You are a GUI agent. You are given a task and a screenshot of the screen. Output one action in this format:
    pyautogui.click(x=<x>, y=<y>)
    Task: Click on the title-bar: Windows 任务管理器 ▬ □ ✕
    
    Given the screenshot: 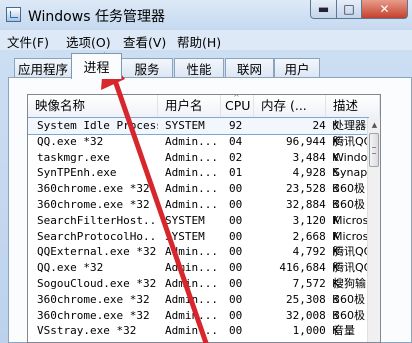 What is the action you would take?
    pyautogui.click(x=206, y=15)
    